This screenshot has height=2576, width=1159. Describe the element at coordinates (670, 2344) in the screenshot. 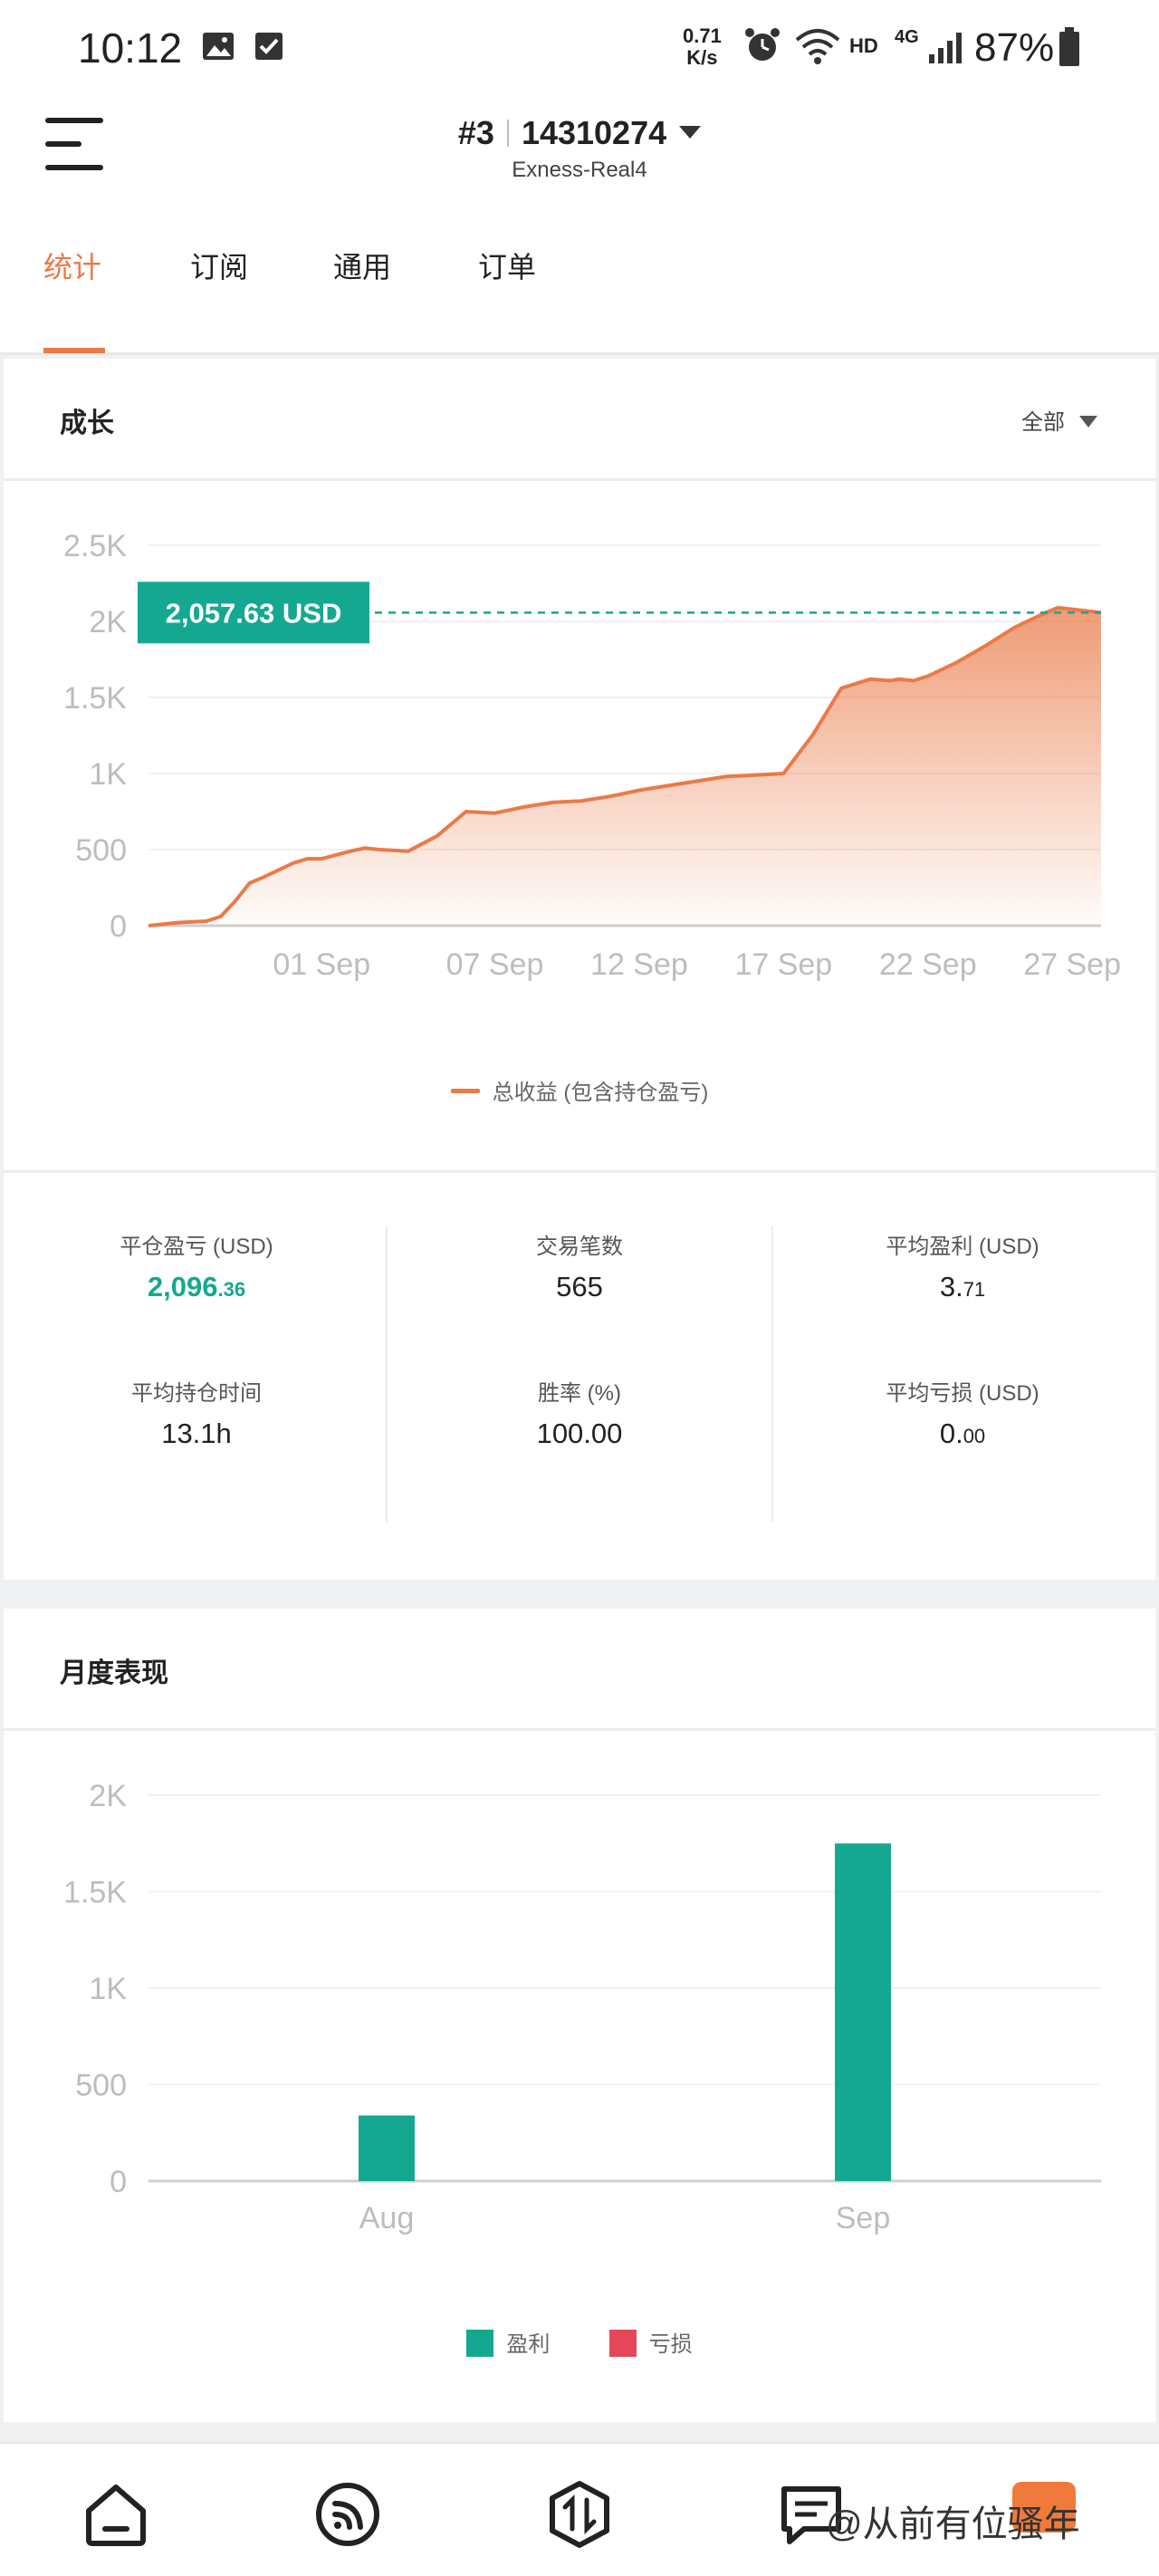

I see `legend-loss-label: 亏损` at that location.